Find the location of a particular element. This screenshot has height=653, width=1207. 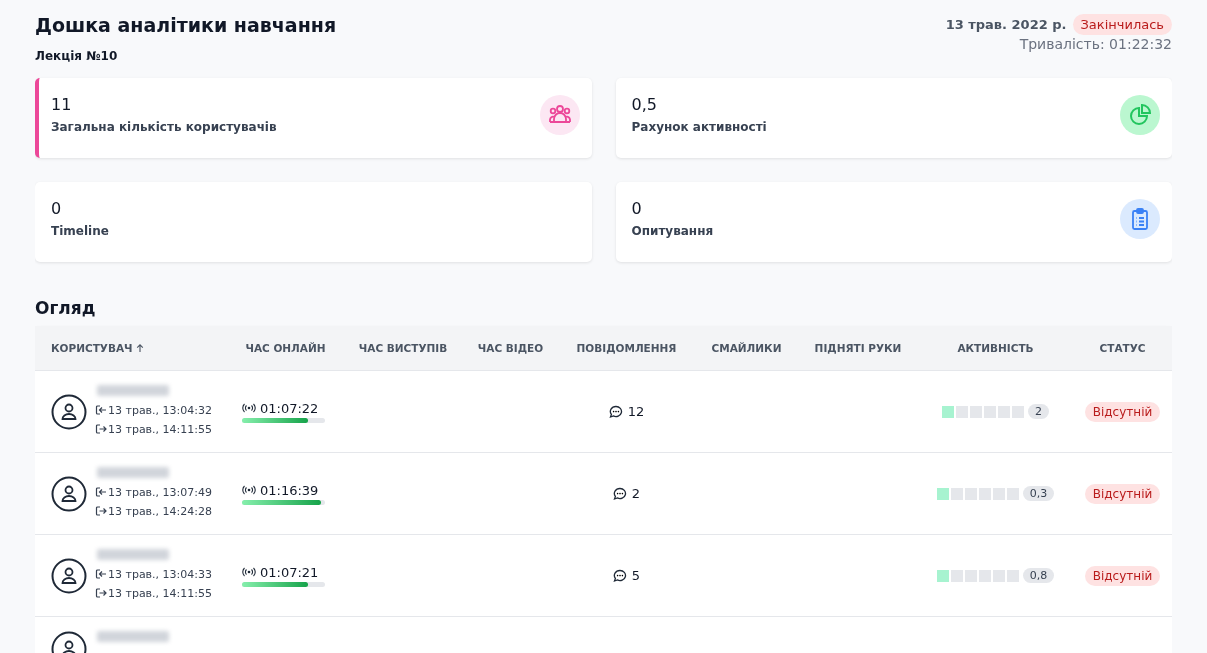

column-header: ПОВІДОМЛЕННЯ is located at coordinates (626, 348).